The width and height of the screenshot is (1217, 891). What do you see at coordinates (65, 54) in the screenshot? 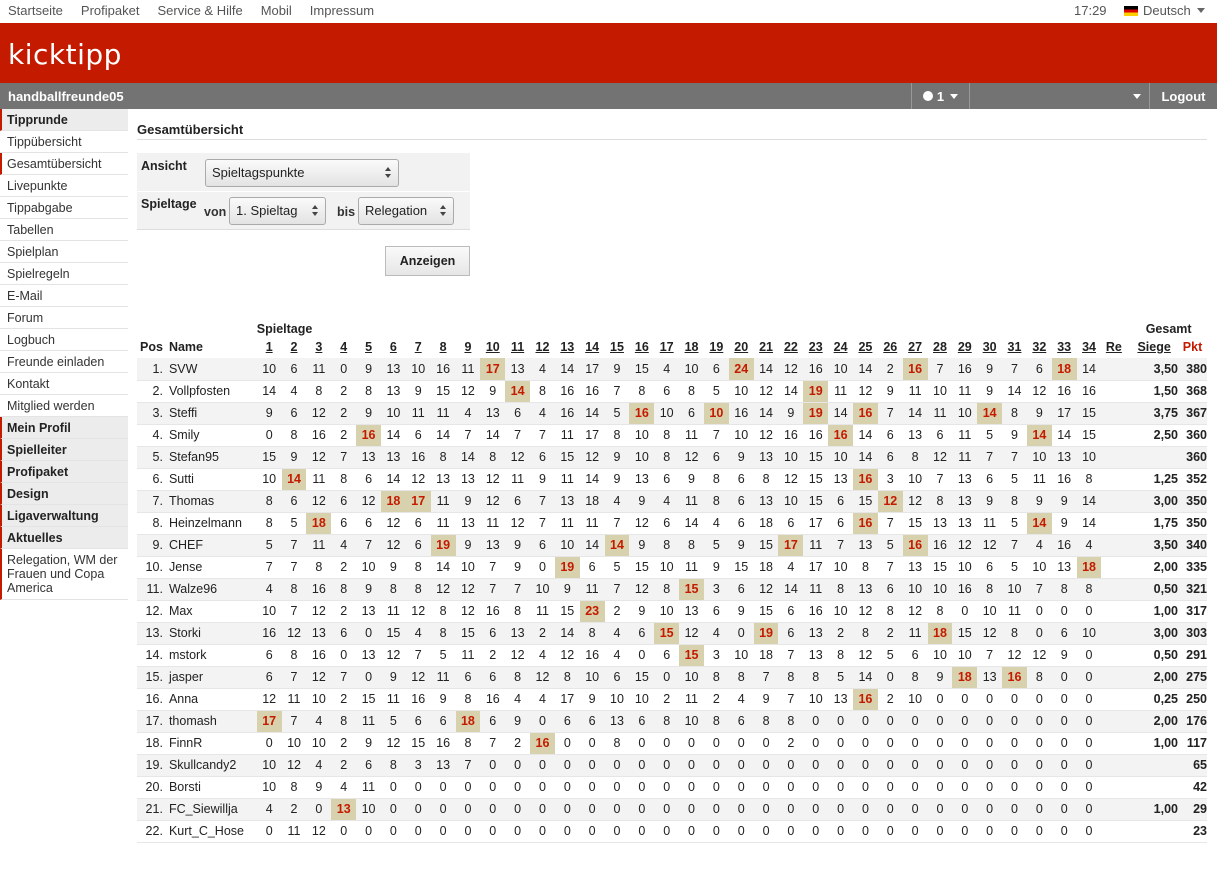
I see `kicktipp-logo: kicktipp` at bounding box center [65, 54].